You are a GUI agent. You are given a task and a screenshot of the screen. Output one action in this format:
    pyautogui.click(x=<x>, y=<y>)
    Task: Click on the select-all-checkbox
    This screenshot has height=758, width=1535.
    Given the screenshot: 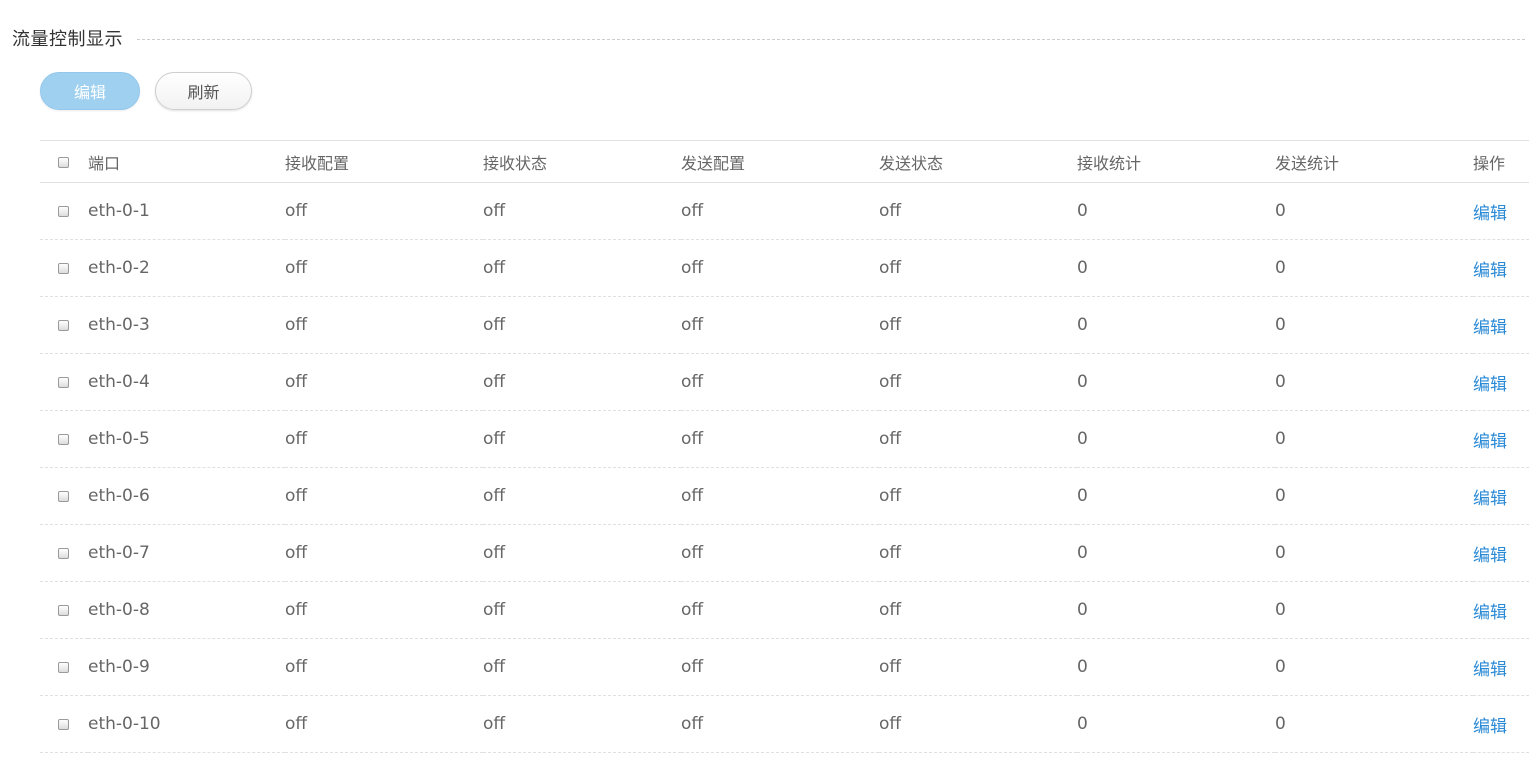 What is the action you would take?
    pyautogui.click(x=63, y=162)
    